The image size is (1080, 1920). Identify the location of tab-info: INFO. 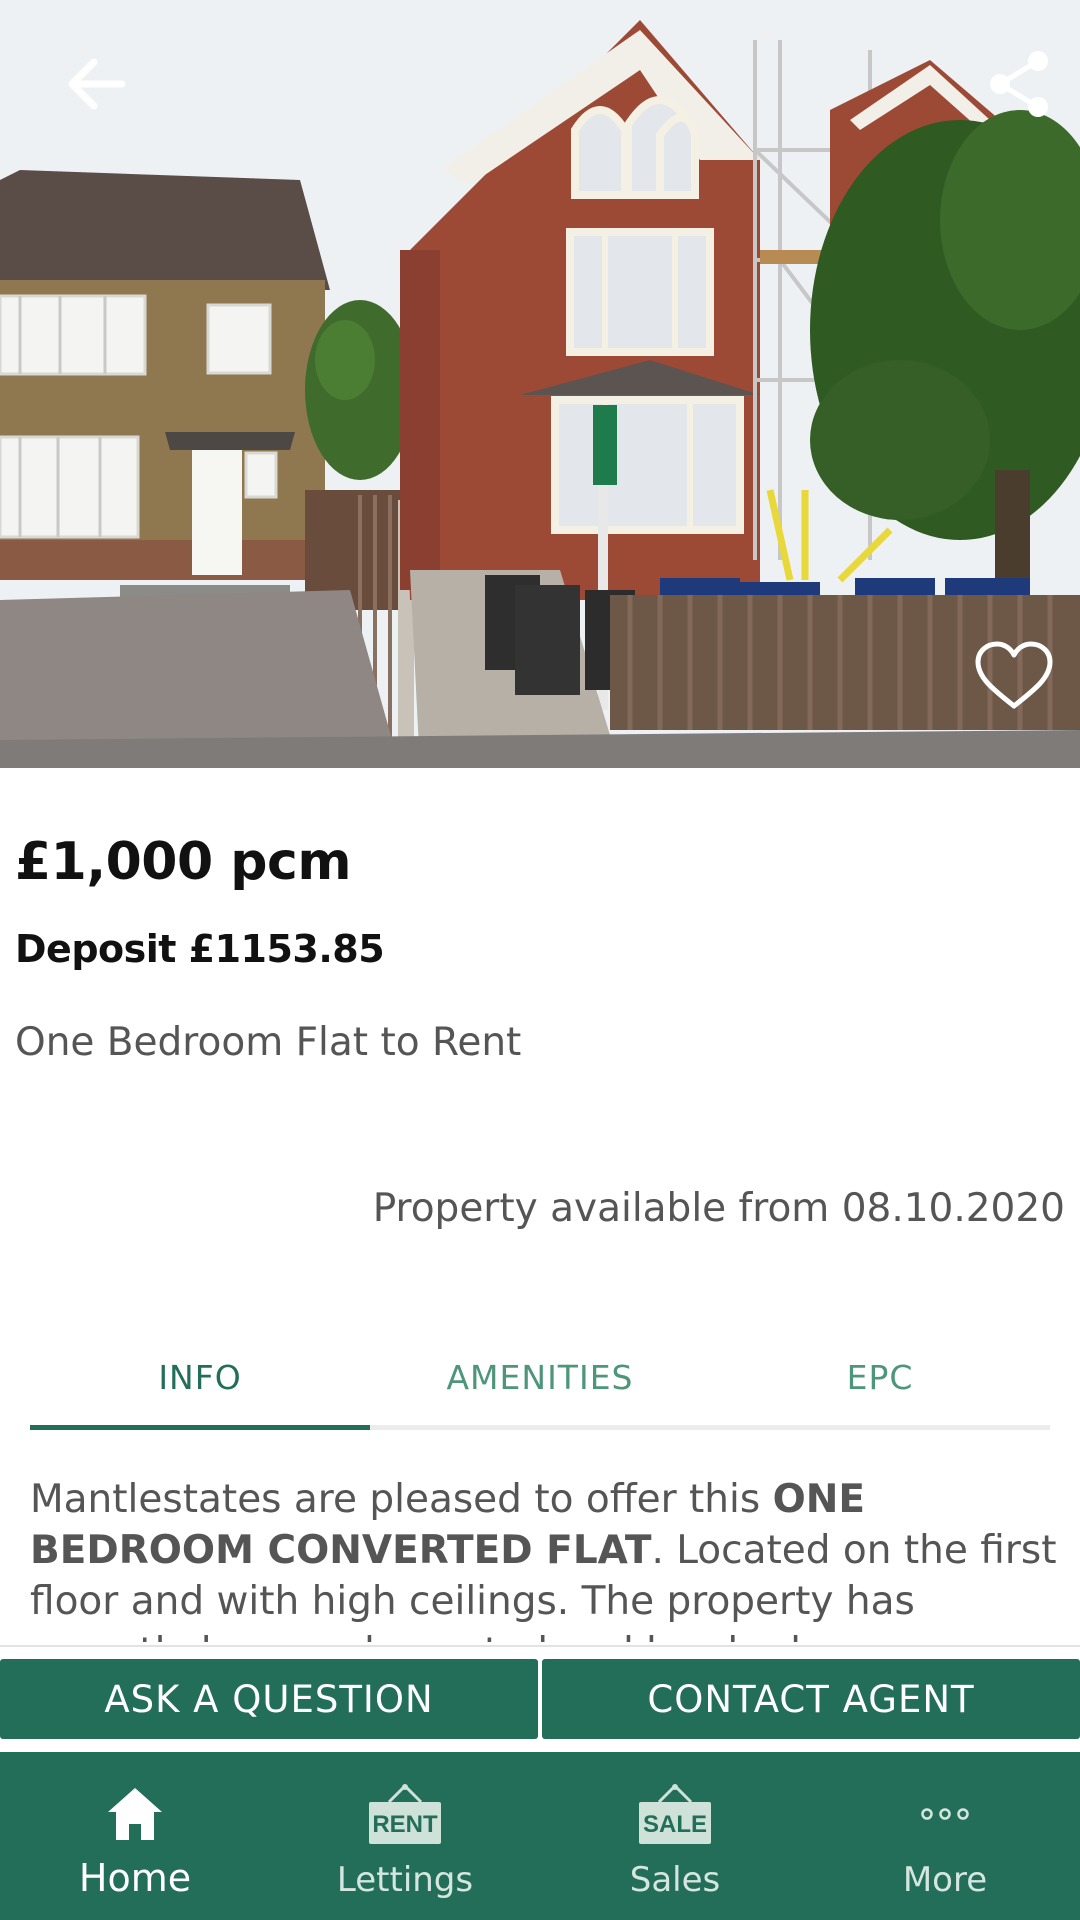
(200, 1380).